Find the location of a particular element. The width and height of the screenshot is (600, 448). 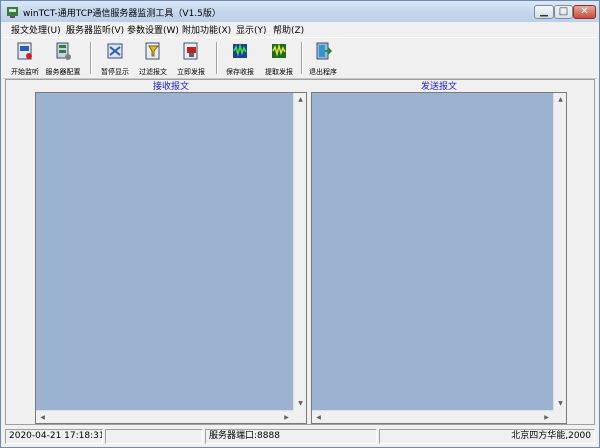

menu-parameter-settings: 参数设置(W) is located at coordinates (153, 29).